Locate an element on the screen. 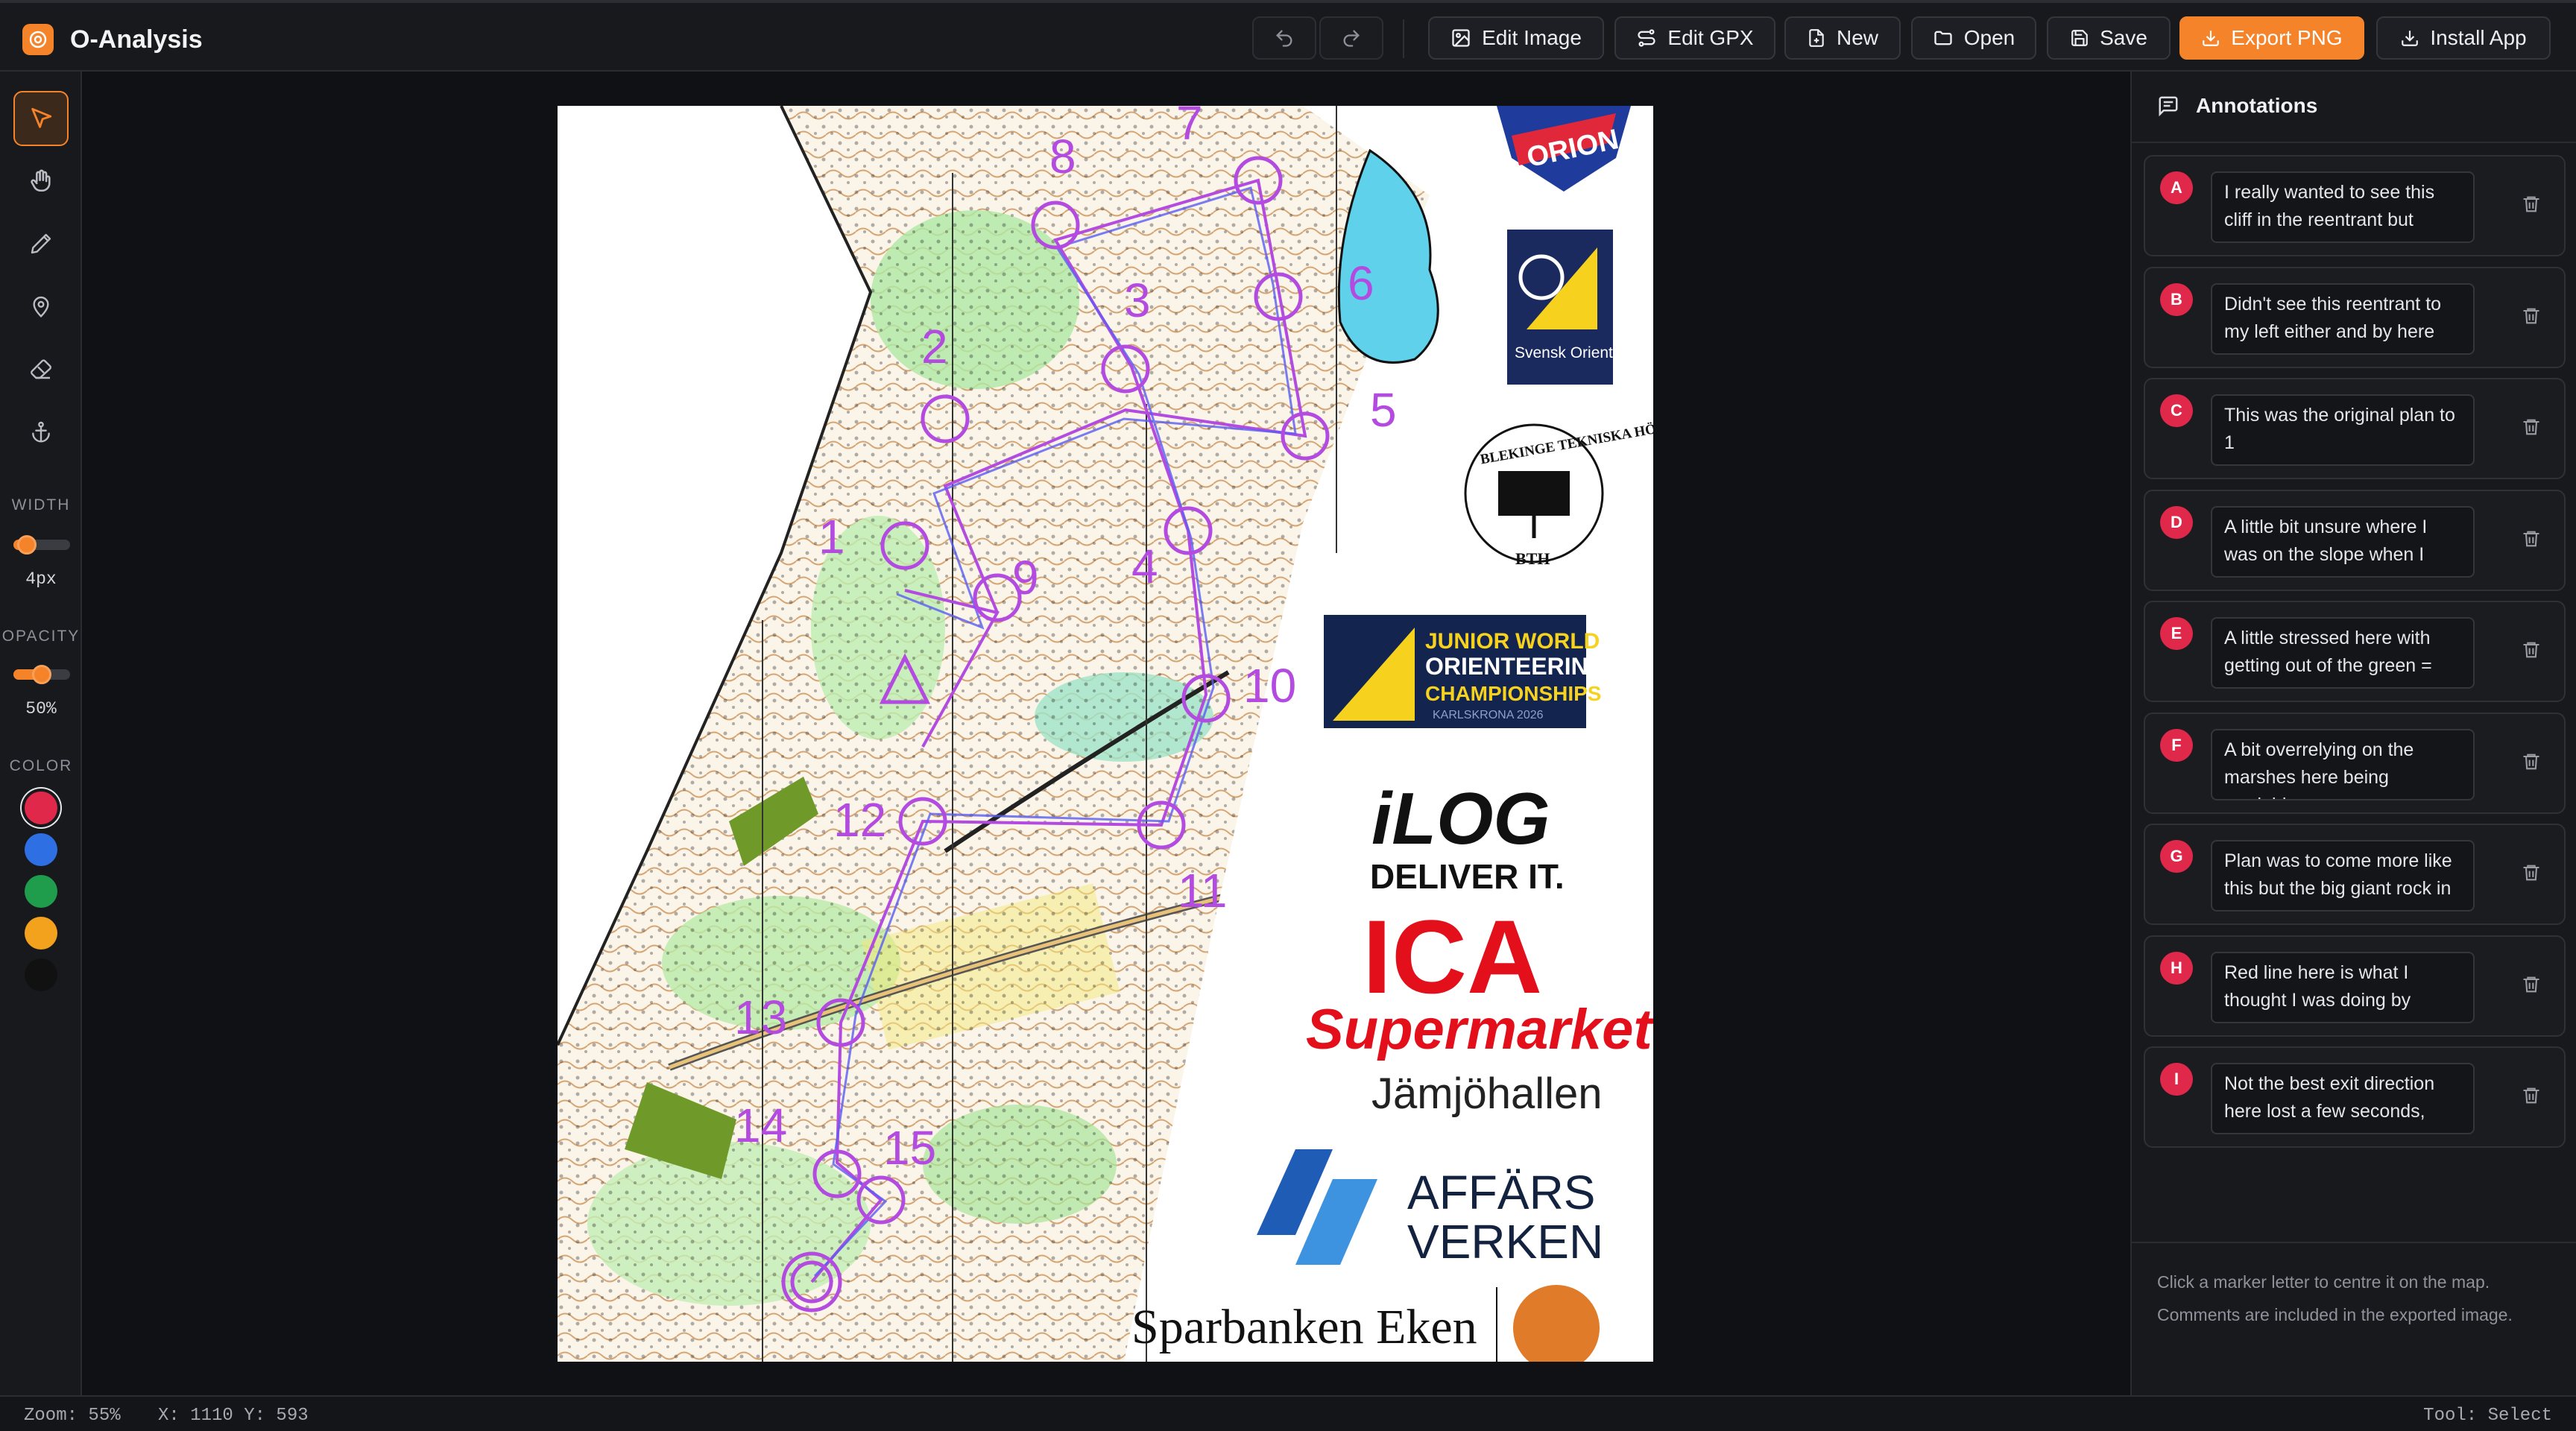 Image resolution: width=2576 pixels, height=1431 pixels. edit-gpx-button: Edit GPX is located at coordinates (1694, 38).